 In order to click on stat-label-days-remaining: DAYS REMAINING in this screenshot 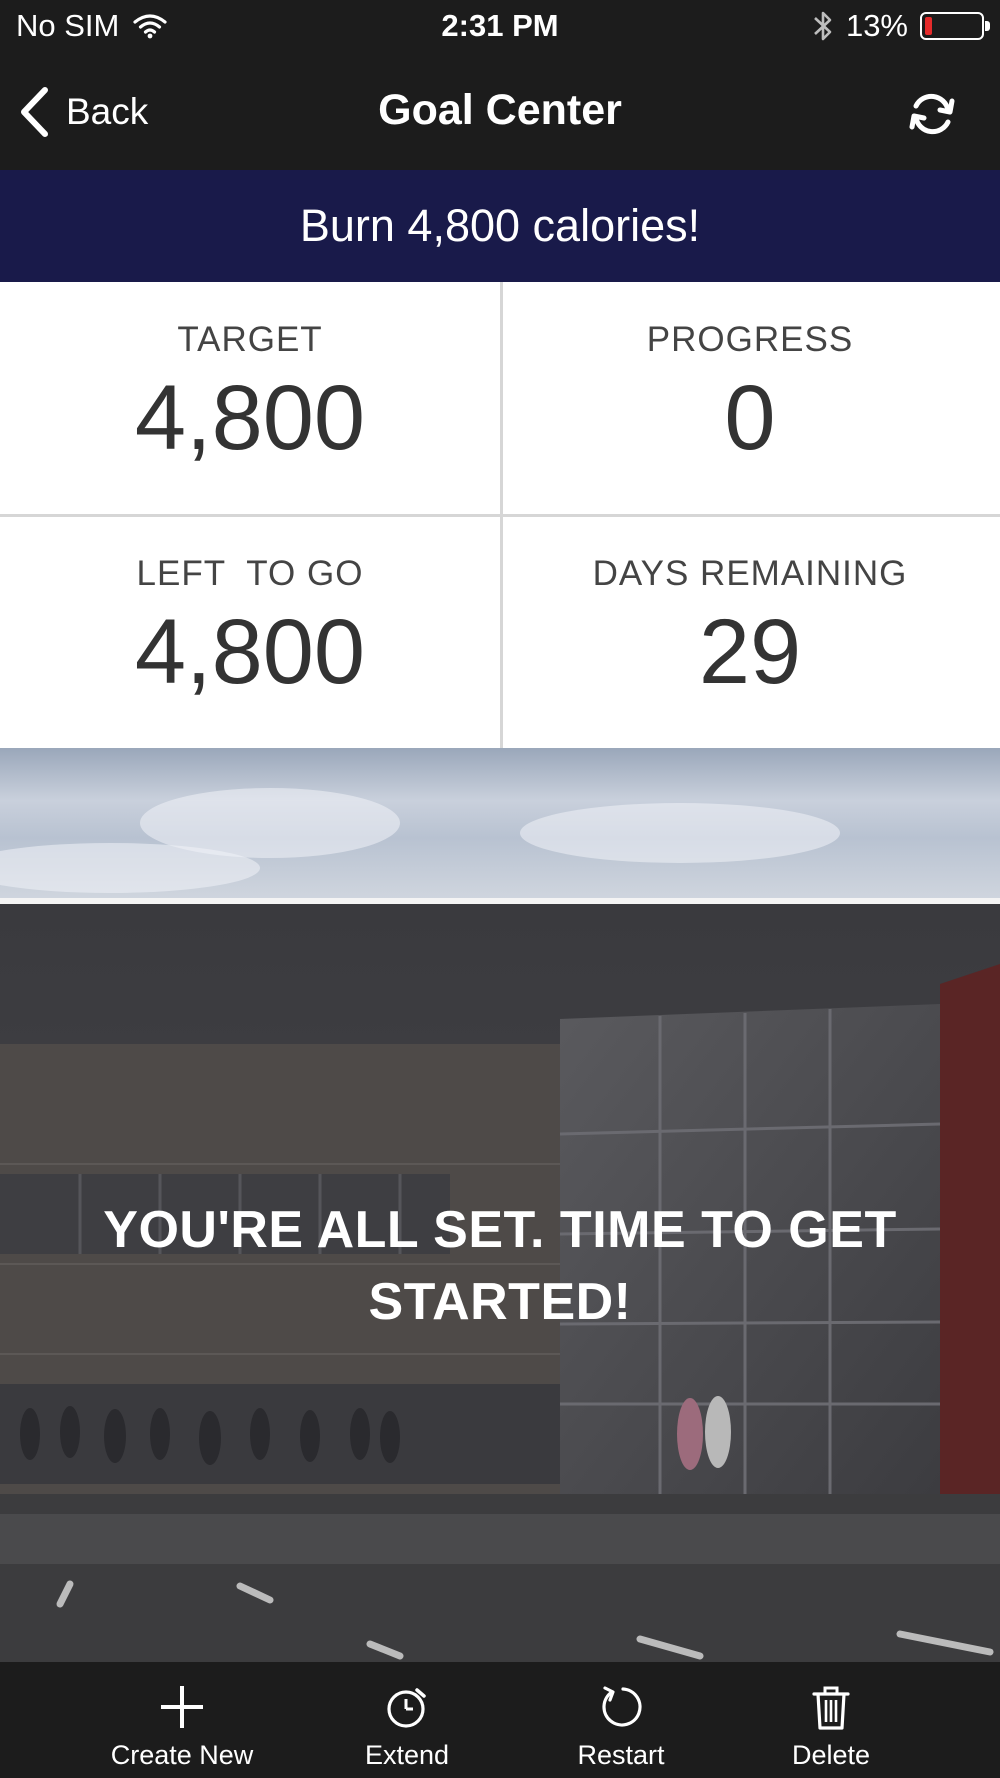, I will do `click(750, 573)`.